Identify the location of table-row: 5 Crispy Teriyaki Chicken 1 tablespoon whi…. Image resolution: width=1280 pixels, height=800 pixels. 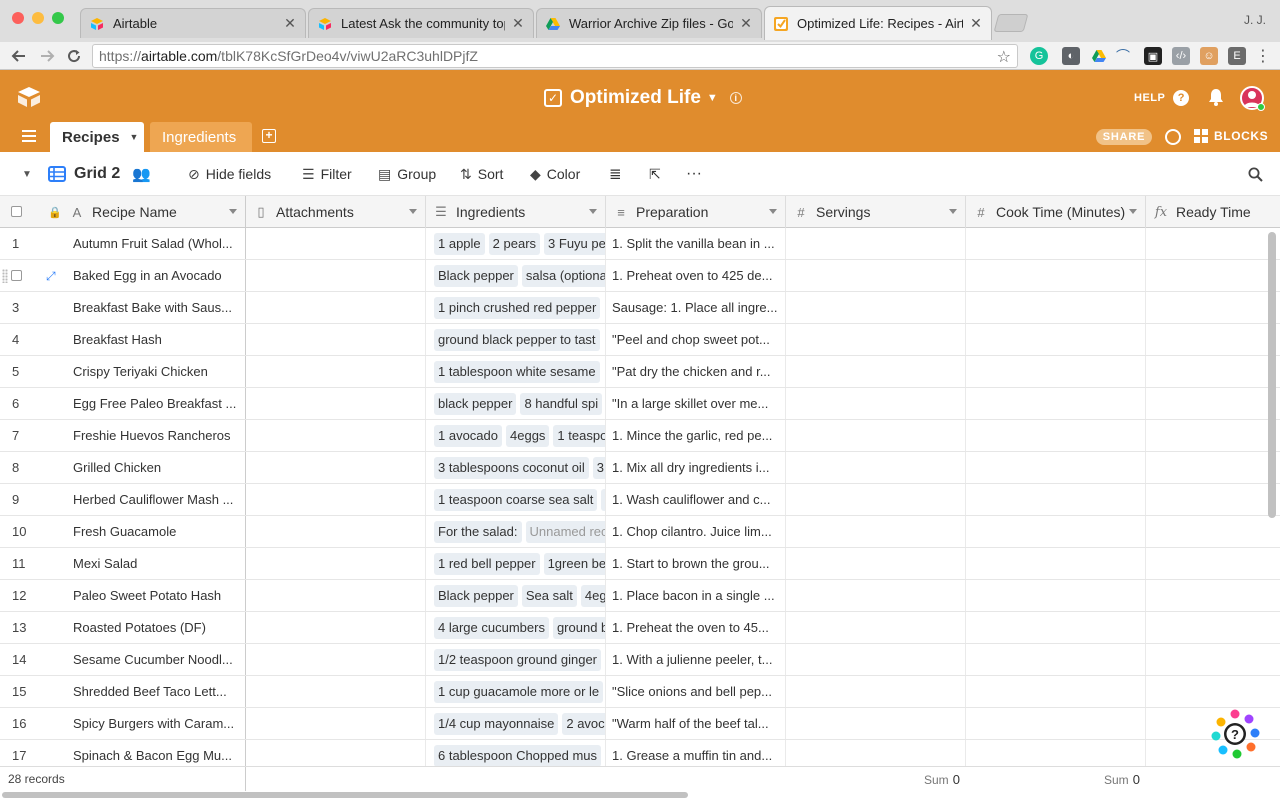
(640, 372).